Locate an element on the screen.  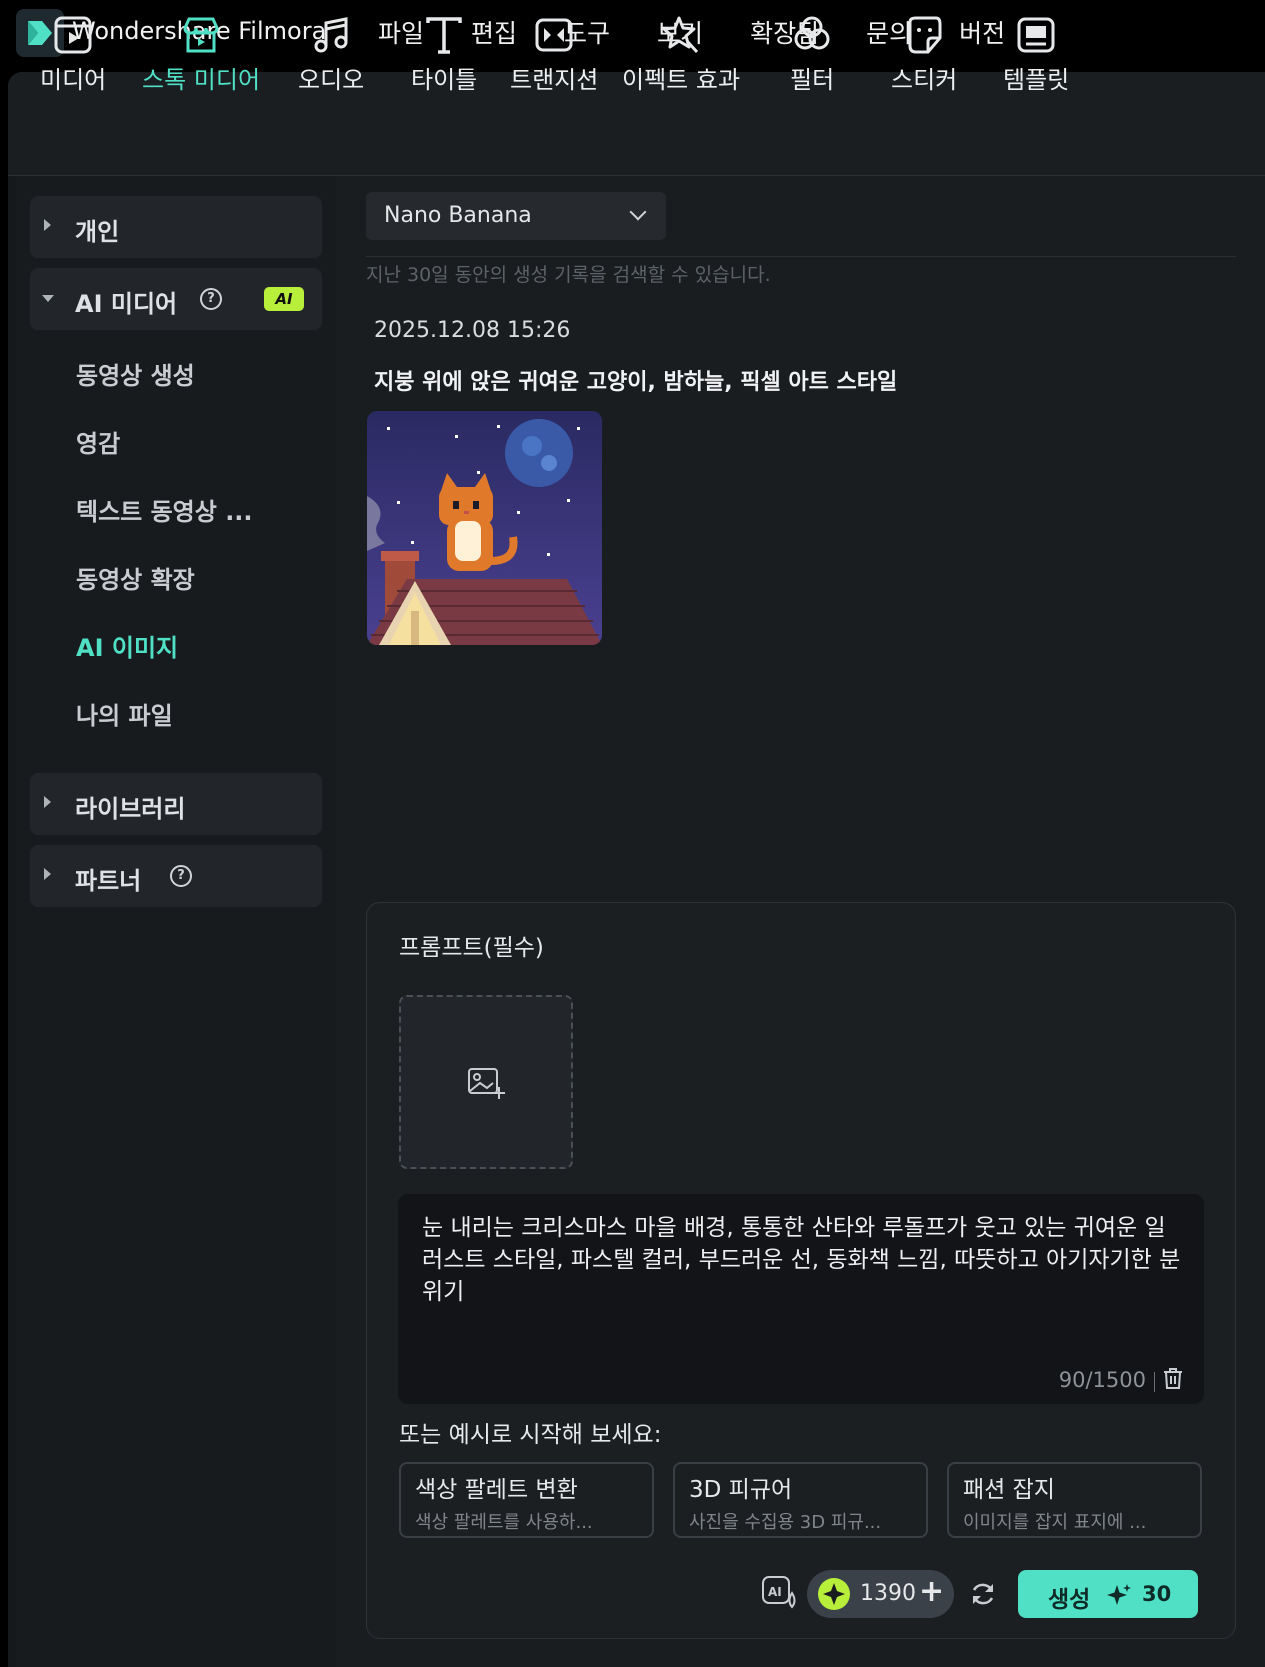
tool-effects: 이펙트 효과 is located at coordinates (681, 54).